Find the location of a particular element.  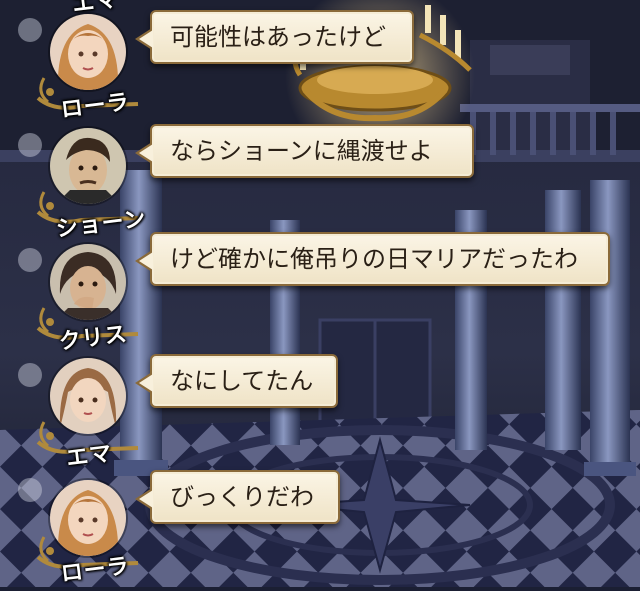

chris-portrait is located at coordinates (88, 282).